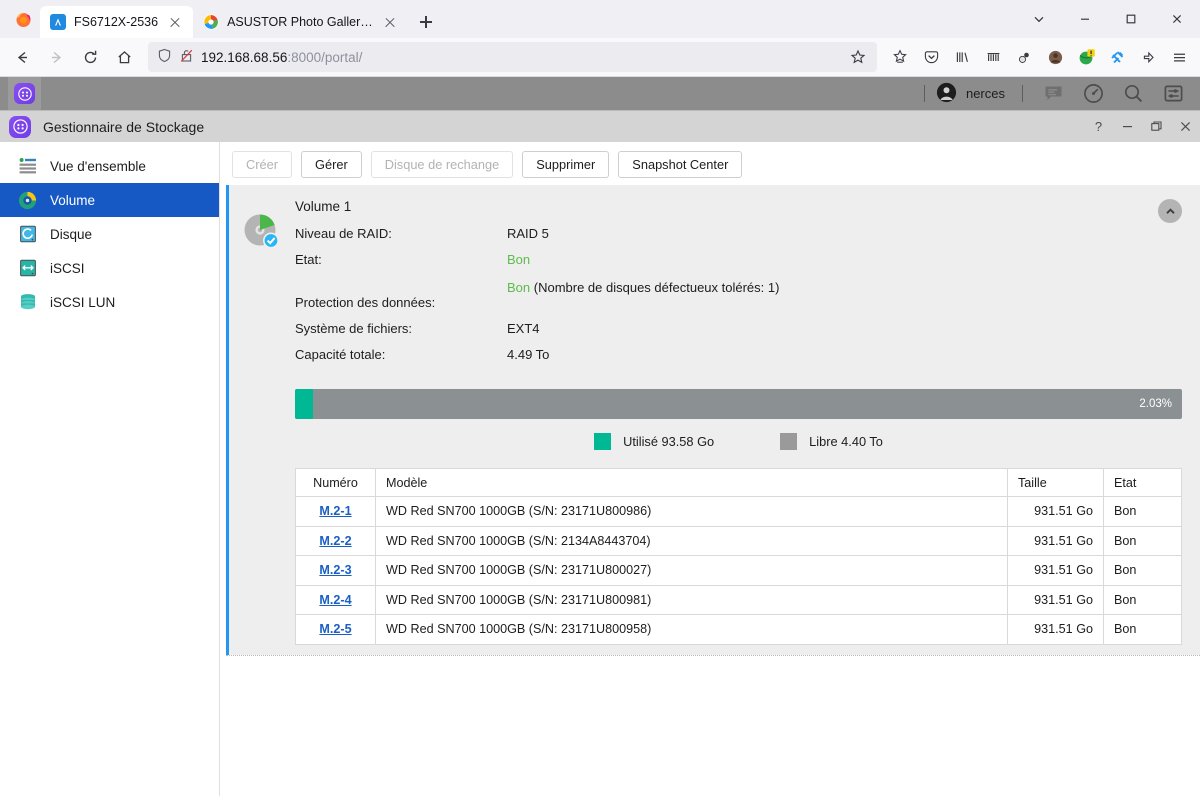 This screenshot has width=1200, height=796. Describe the element at coordinates (946, 94) in the screenshot. I see `user-avatar-icon` at that location.